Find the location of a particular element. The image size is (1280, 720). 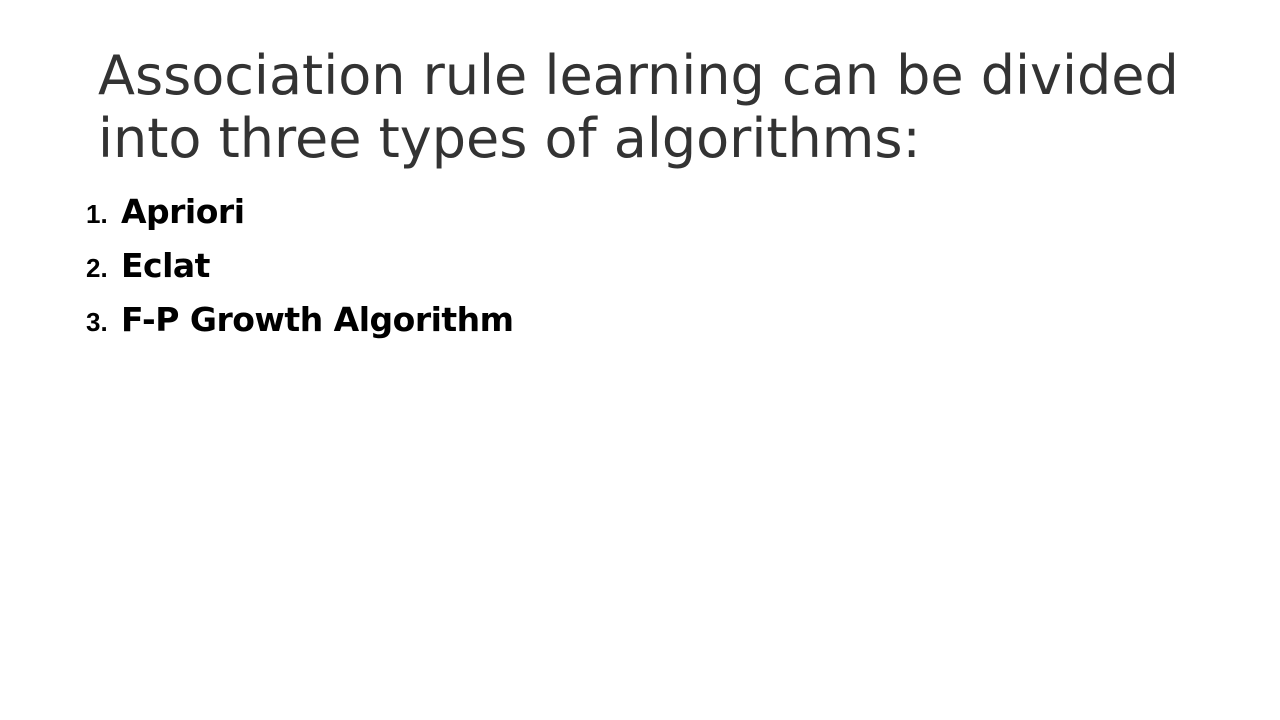

list-item-number: 2. is located at coordinates (97, 268).